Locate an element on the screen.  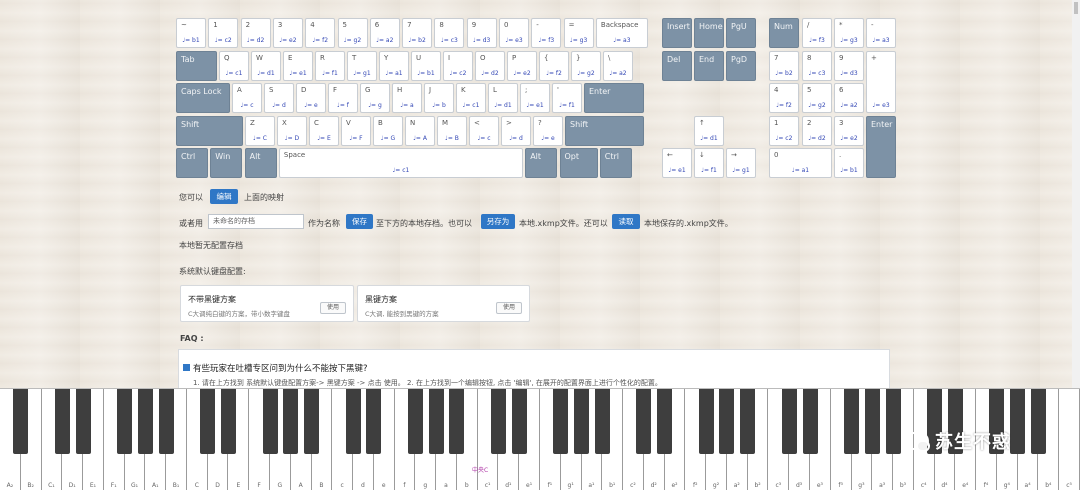
key-1: 1 ♩= c2 is located at coordinates (223, 33).